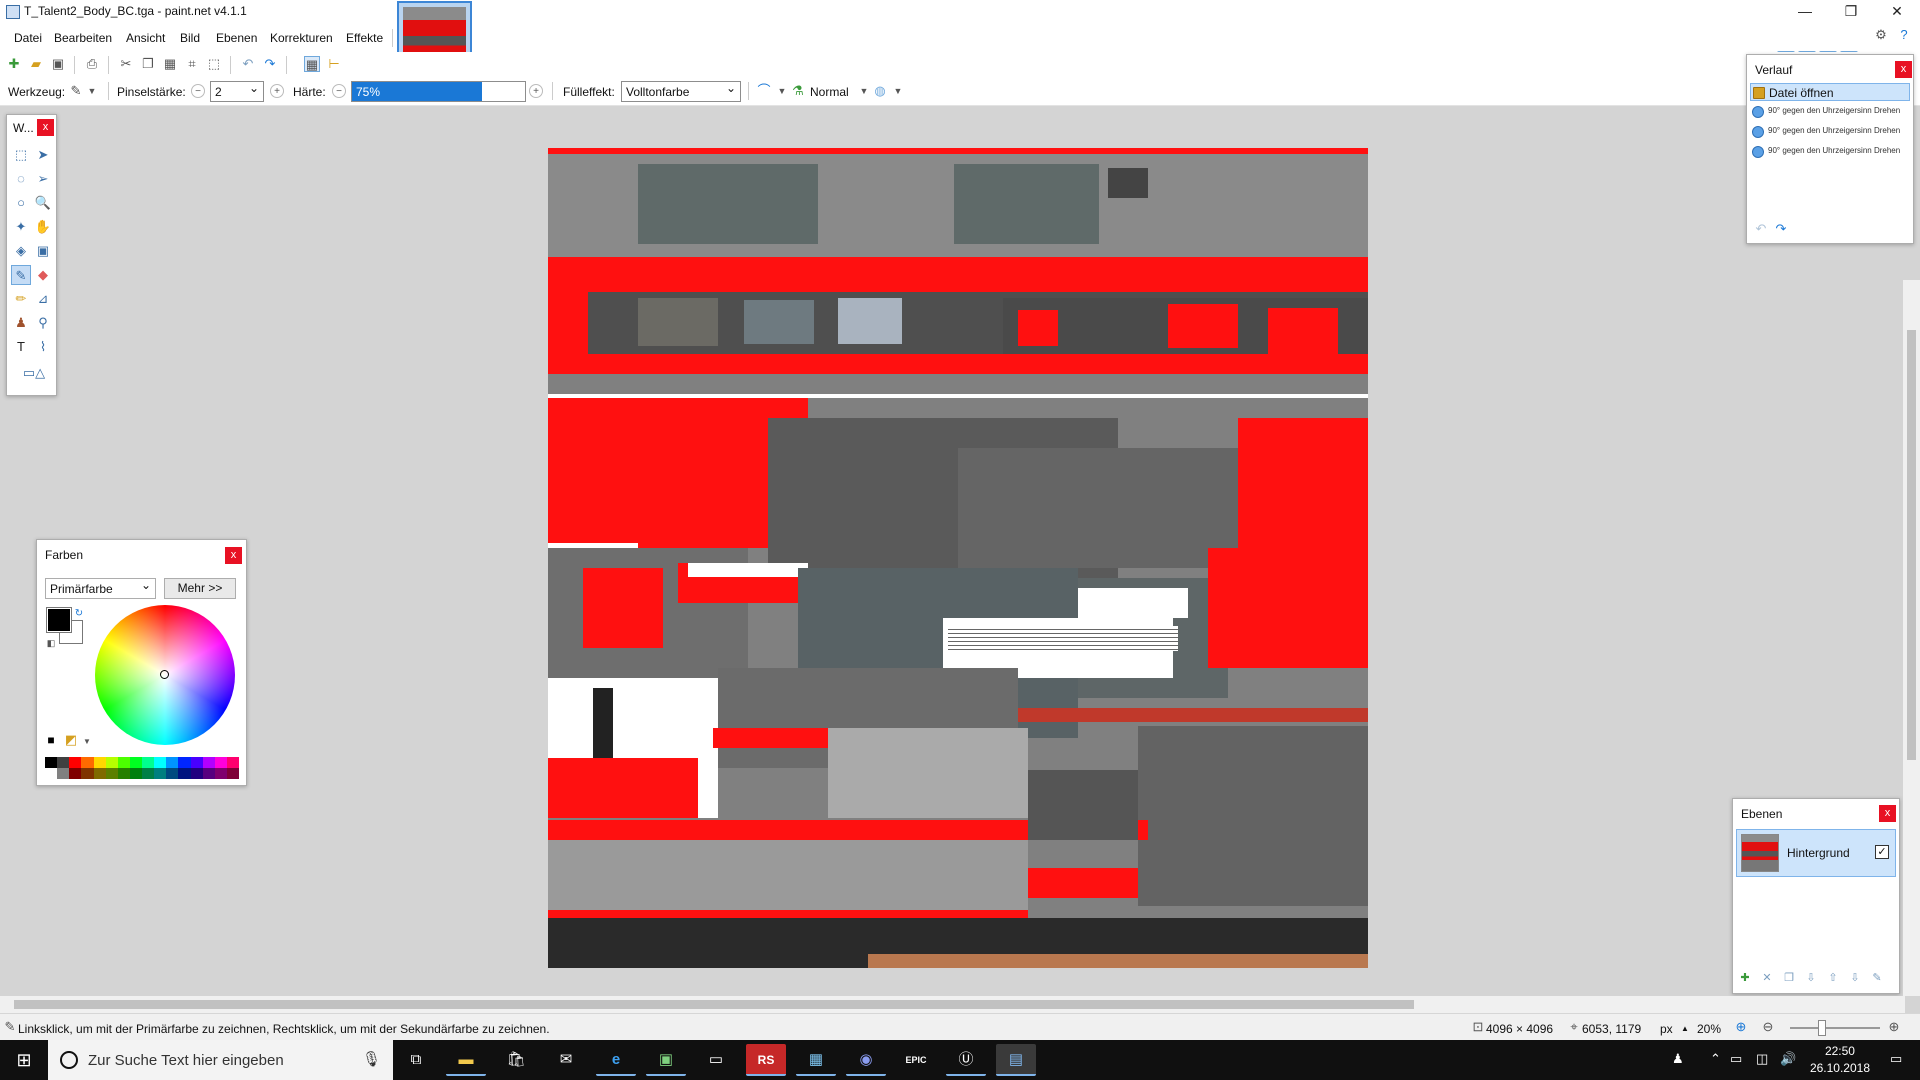  I want to click on move-selected-icon: ➢, so click(43, 179).